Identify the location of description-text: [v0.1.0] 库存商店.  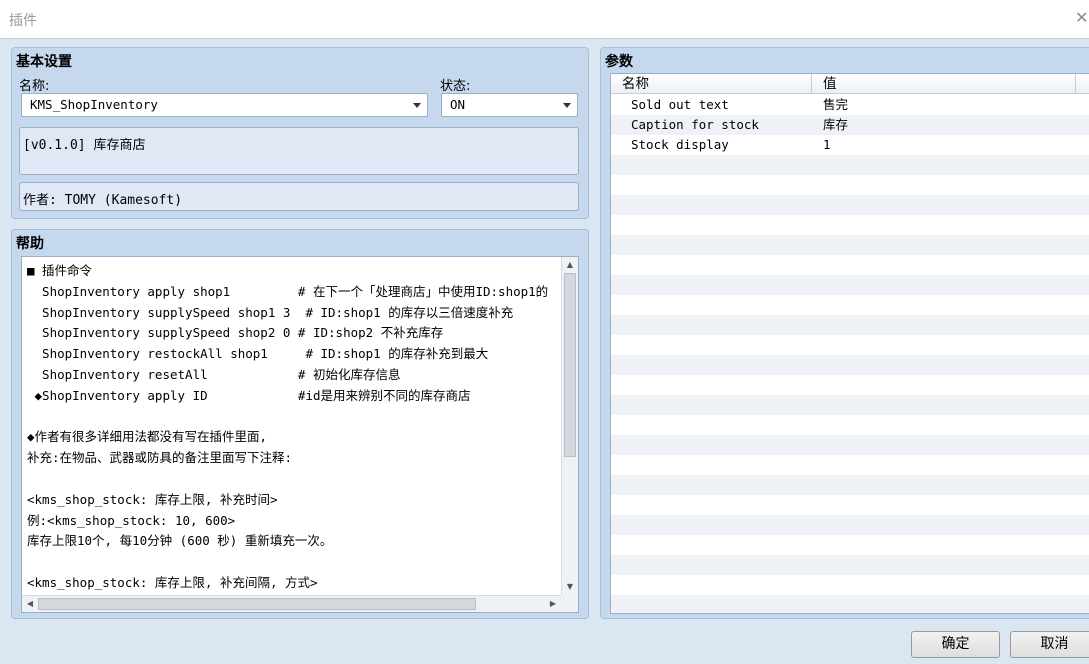
(84, 145).